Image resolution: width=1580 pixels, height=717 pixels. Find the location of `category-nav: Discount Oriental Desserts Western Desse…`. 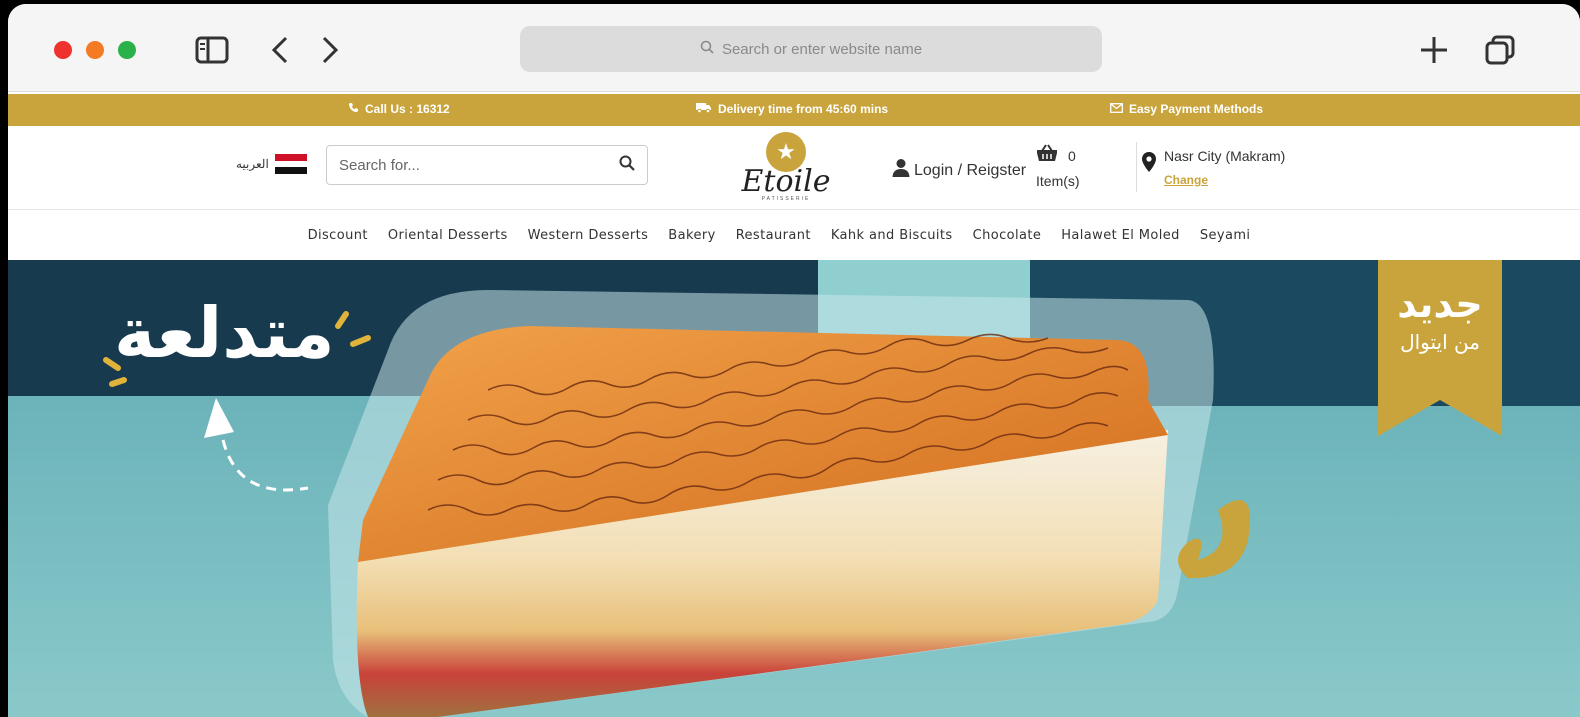

category-nav: Discount Oriental Desserts Western Desse… is located at coordinates (794, 235).